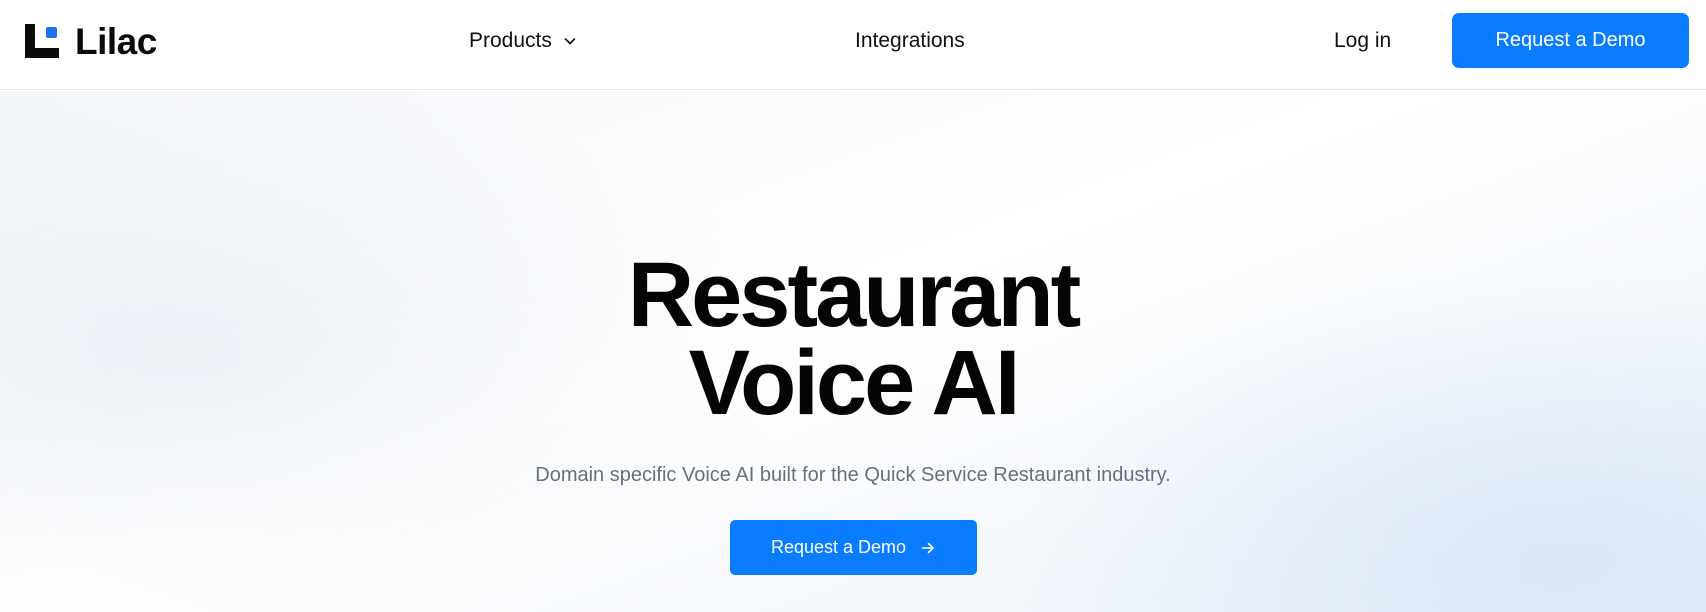  Describe the element at coordinates (510, 40) in the screenshot. I see `nav-products-label: Products` at that location.